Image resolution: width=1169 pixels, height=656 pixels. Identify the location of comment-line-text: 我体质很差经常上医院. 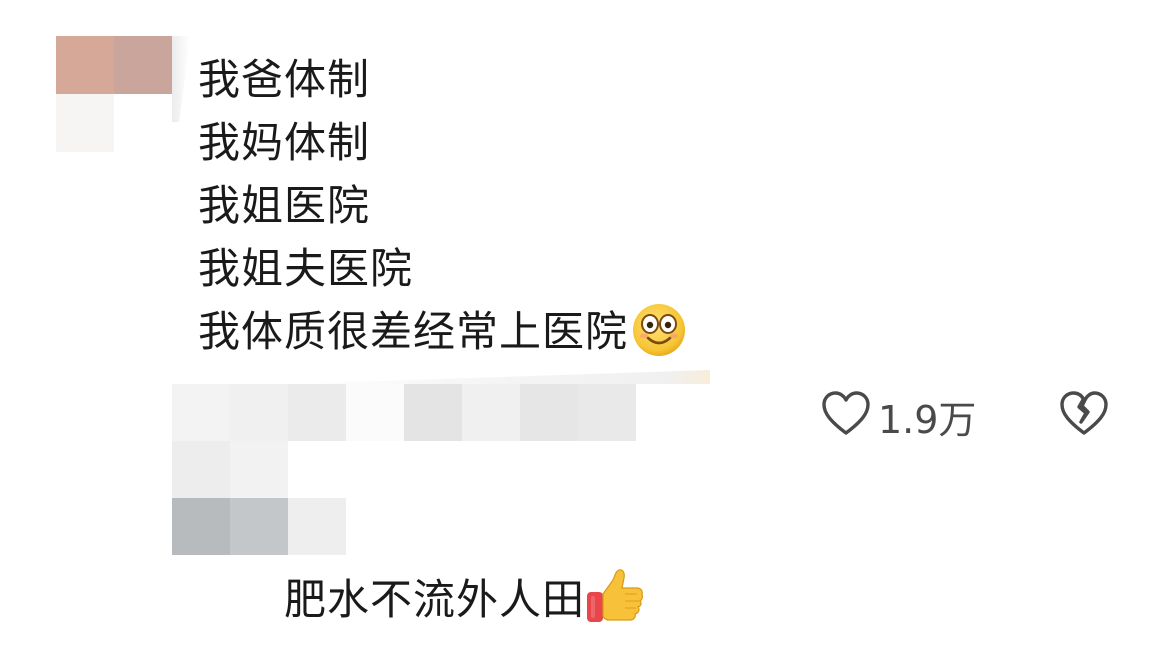
(413, 331).